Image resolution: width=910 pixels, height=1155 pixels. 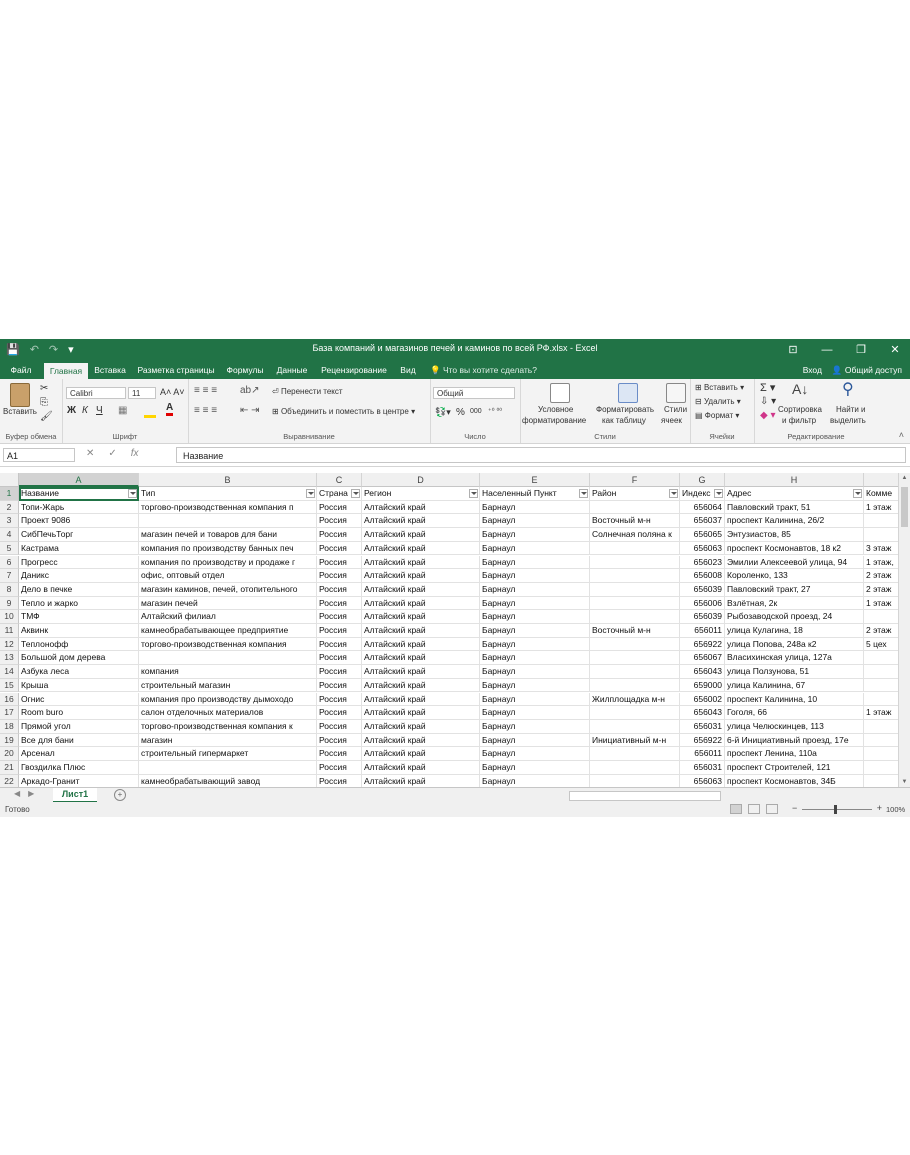 I want to click on table-cell: Аквинк, so click(x=79, y=631).